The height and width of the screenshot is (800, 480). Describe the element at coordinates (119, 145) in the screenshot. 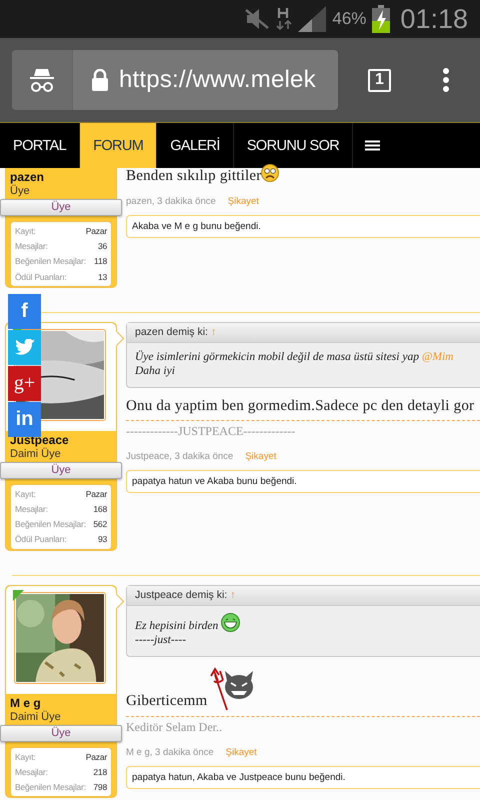

I see `nav-tab: FORUM` at that location.